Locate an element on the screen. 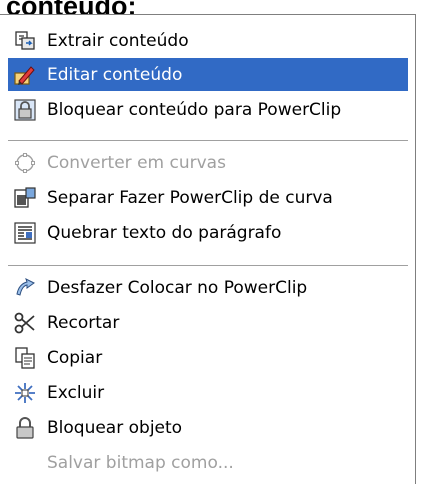 The image size is (423, 484). copy-icon is located at coordinates (25, 358).